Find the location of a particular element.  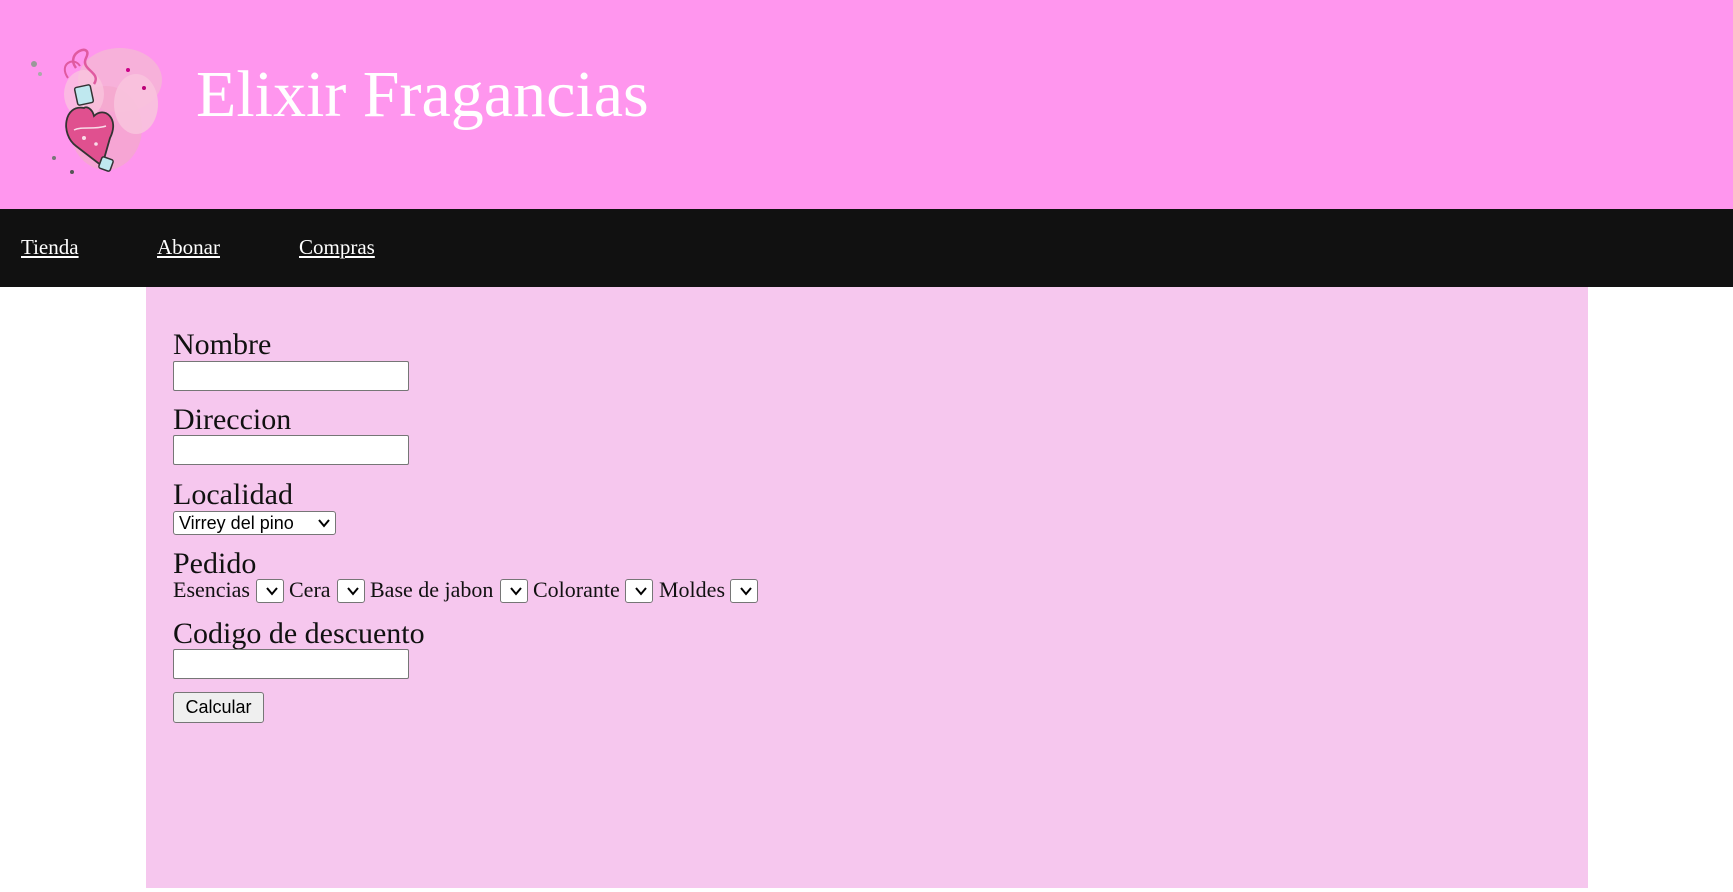

direccion-label: Direccion is located at coordinates (232, 419).